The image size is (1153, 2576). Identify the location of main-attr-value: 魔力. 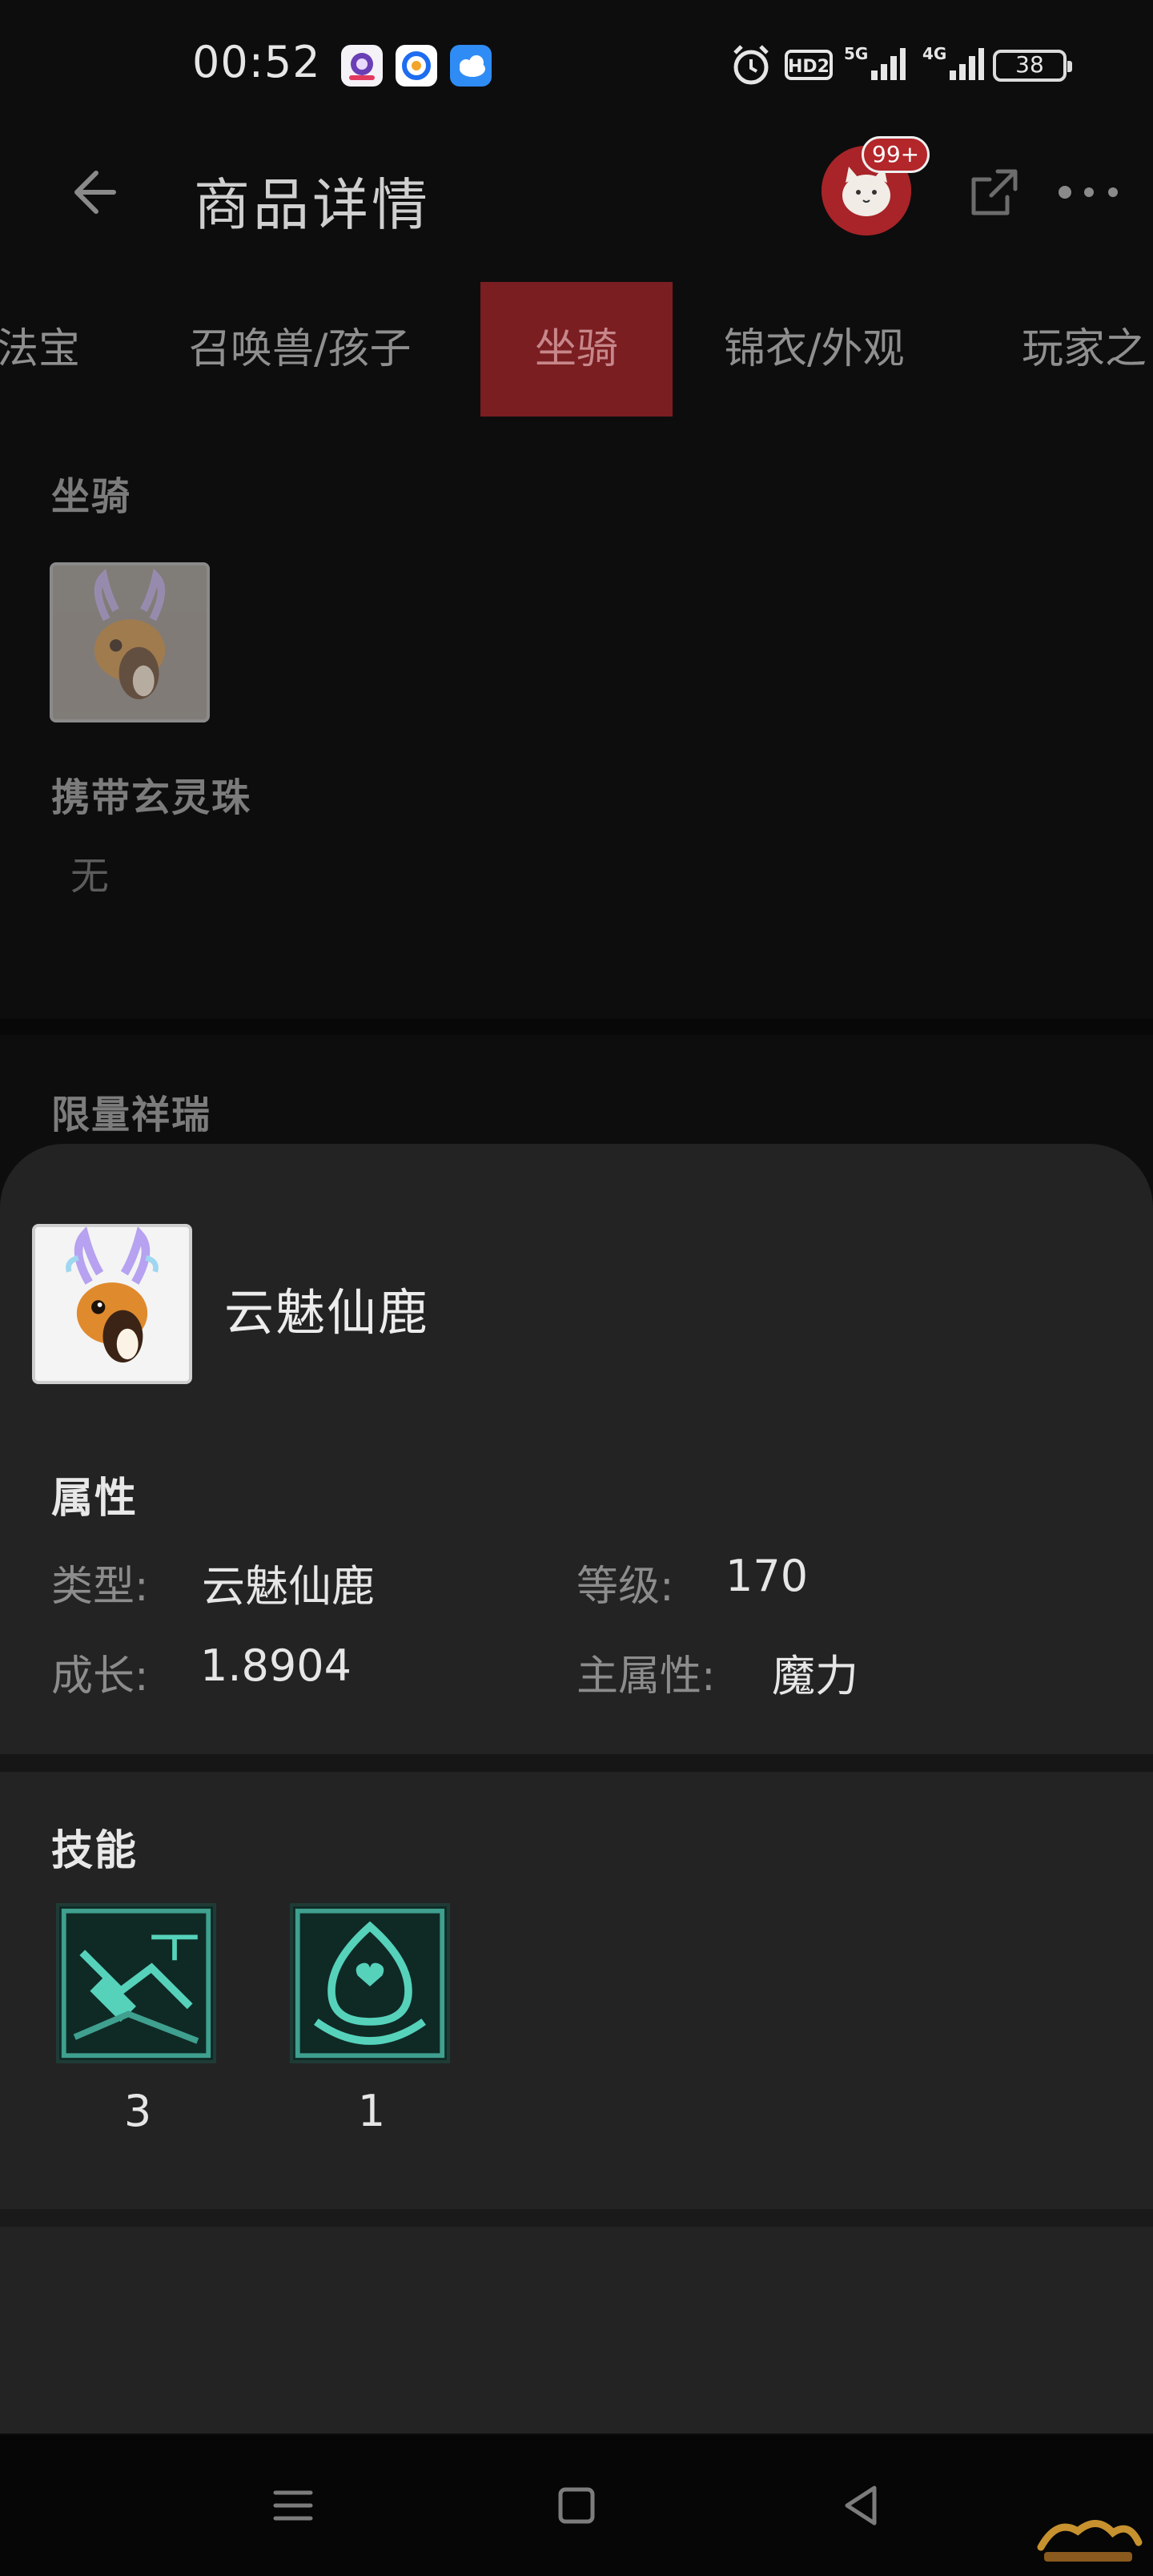
(815, 1676).